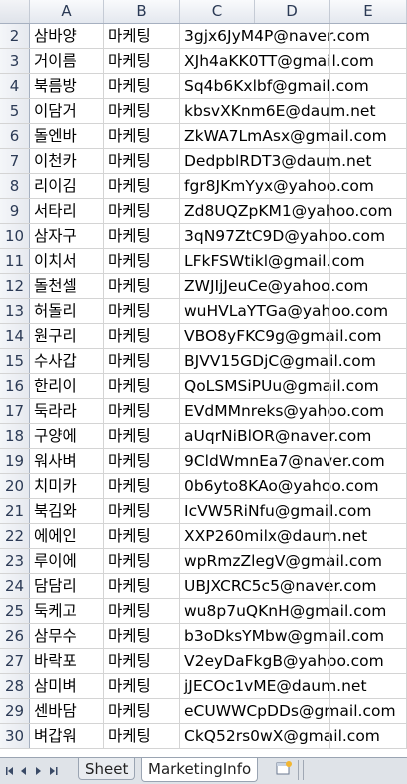 The height and width of the screenshot is (784, 407). Describe the element at coordinates (15, 336) in the screenshot. I see `row-number: 14` at that location.